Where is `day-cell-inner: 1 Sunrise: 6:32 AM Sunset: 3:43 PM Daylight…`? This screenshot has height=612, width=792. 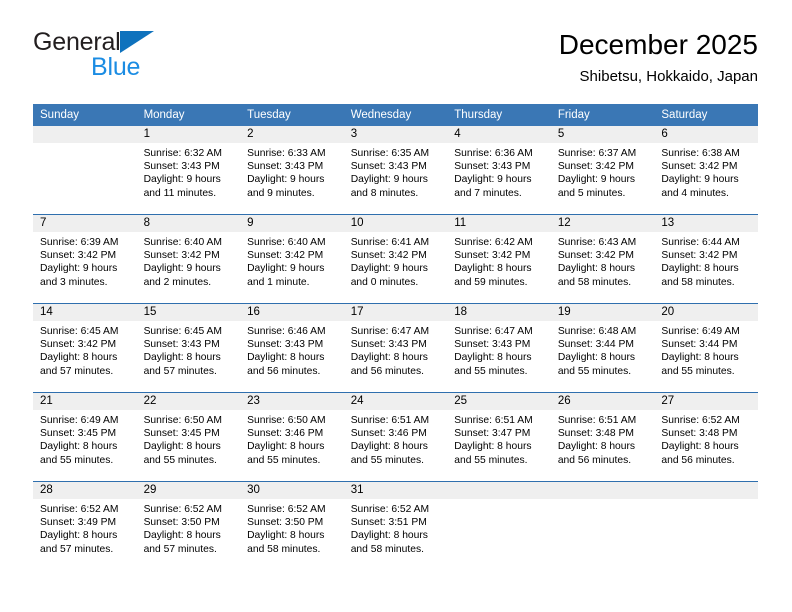
day-cell-inner: 1 Sunrise: 6:32 AM Sunset: 3:43 PM Daylight… is located at coordinates (188, 170).